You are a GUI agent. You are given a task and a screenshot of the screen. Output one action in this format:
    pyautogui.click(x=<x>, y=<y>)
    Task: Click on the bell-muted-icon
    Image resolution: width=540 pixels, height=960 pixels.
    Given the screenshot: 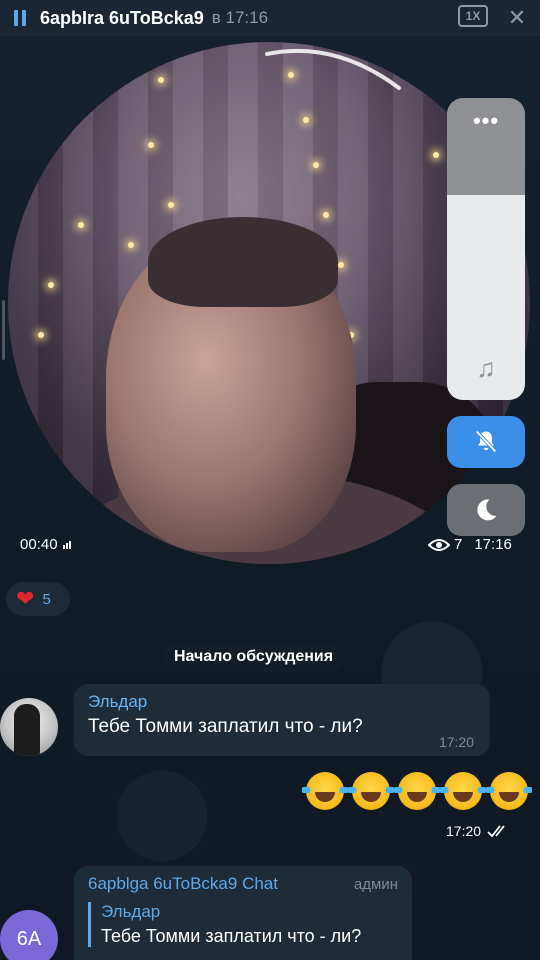 What is the action you would take?
    pyautogui.click(x=486, y=441)
    